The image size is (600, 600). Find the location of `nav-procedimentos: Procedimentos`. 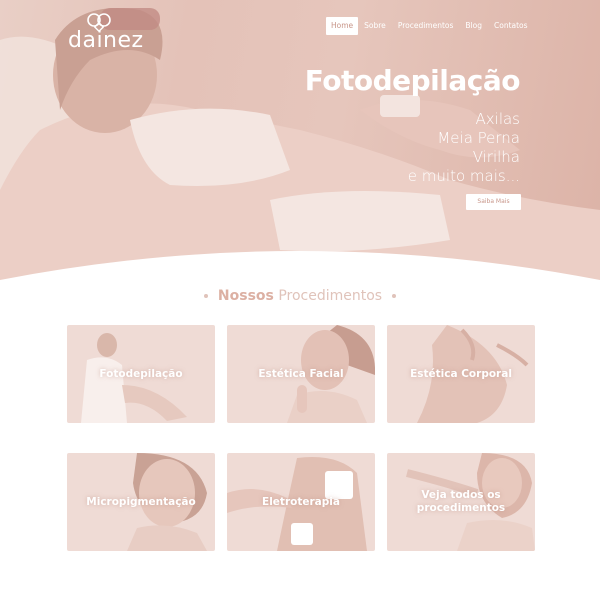

nav-procedimentos: Procedimentos is located at coordinates (426, 26).